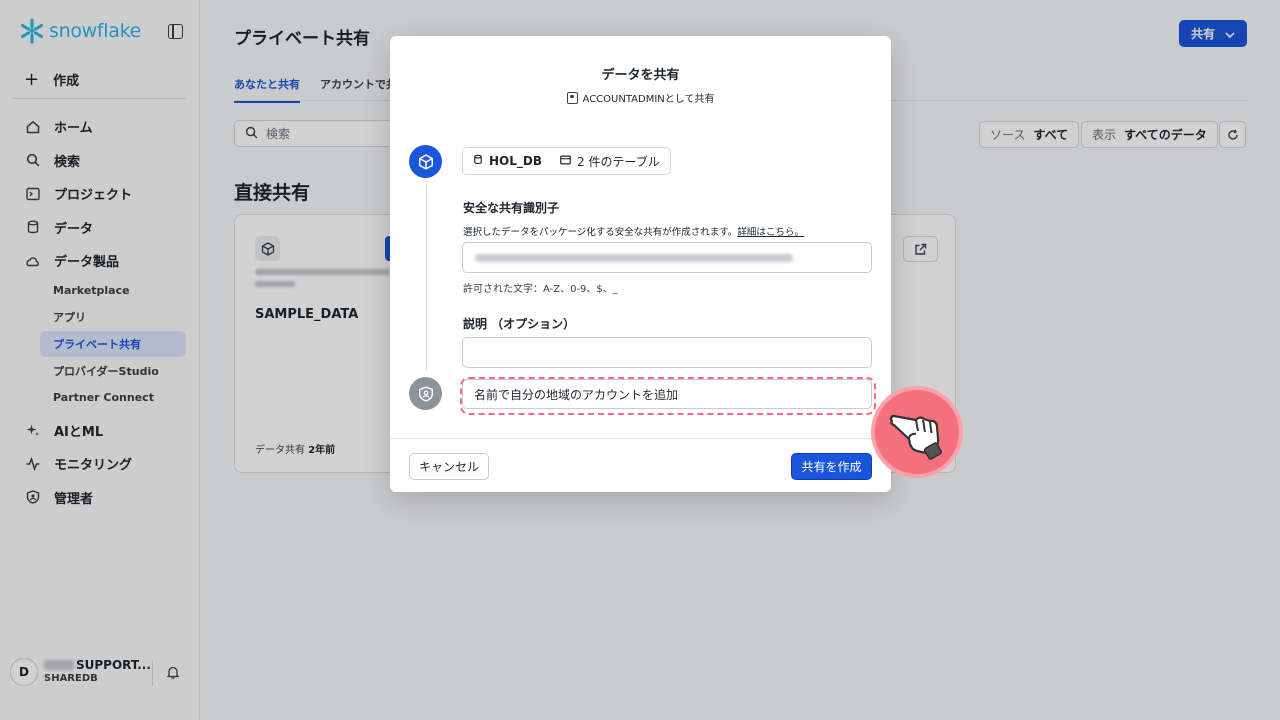  I want to click on redacted-text, so click(634, 258).